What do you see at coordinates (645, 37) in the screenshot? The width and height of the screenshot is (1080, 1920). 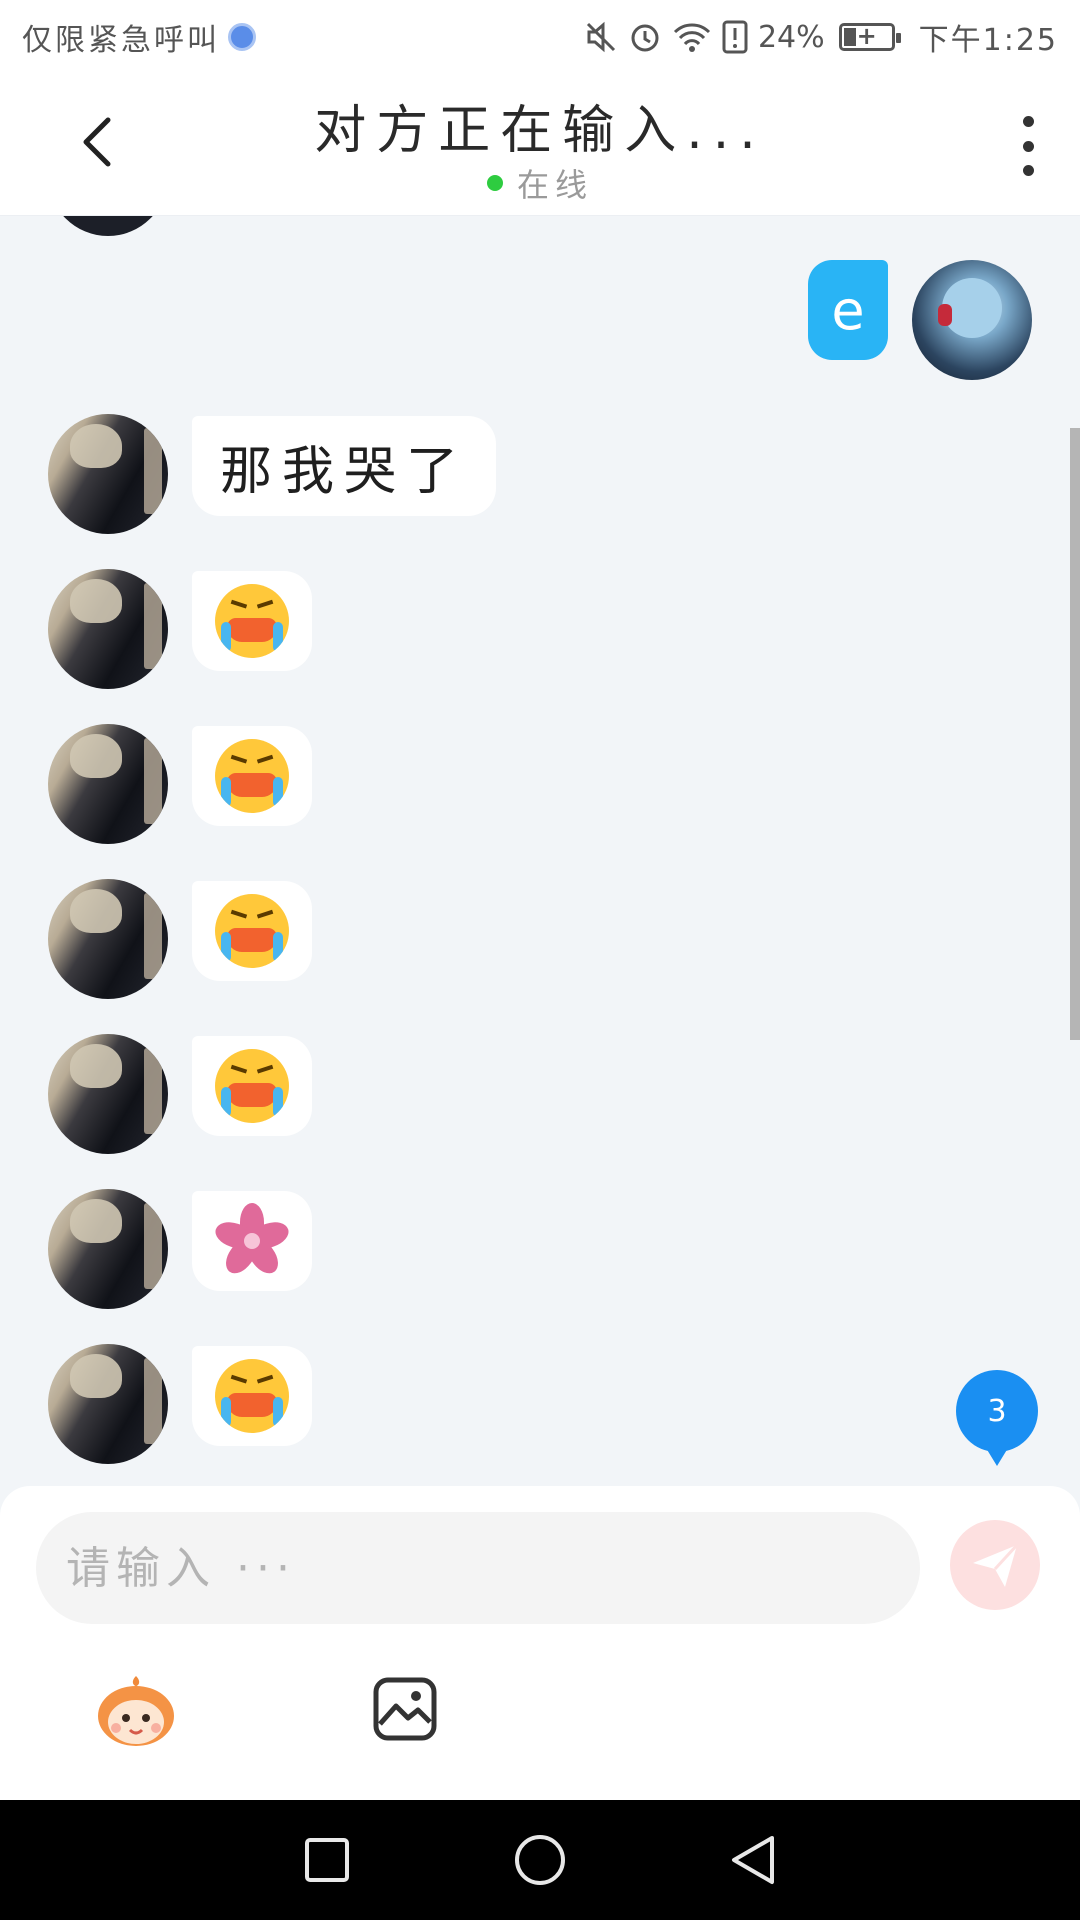 I see `alarm-icon` at bounding box center [645, 37].